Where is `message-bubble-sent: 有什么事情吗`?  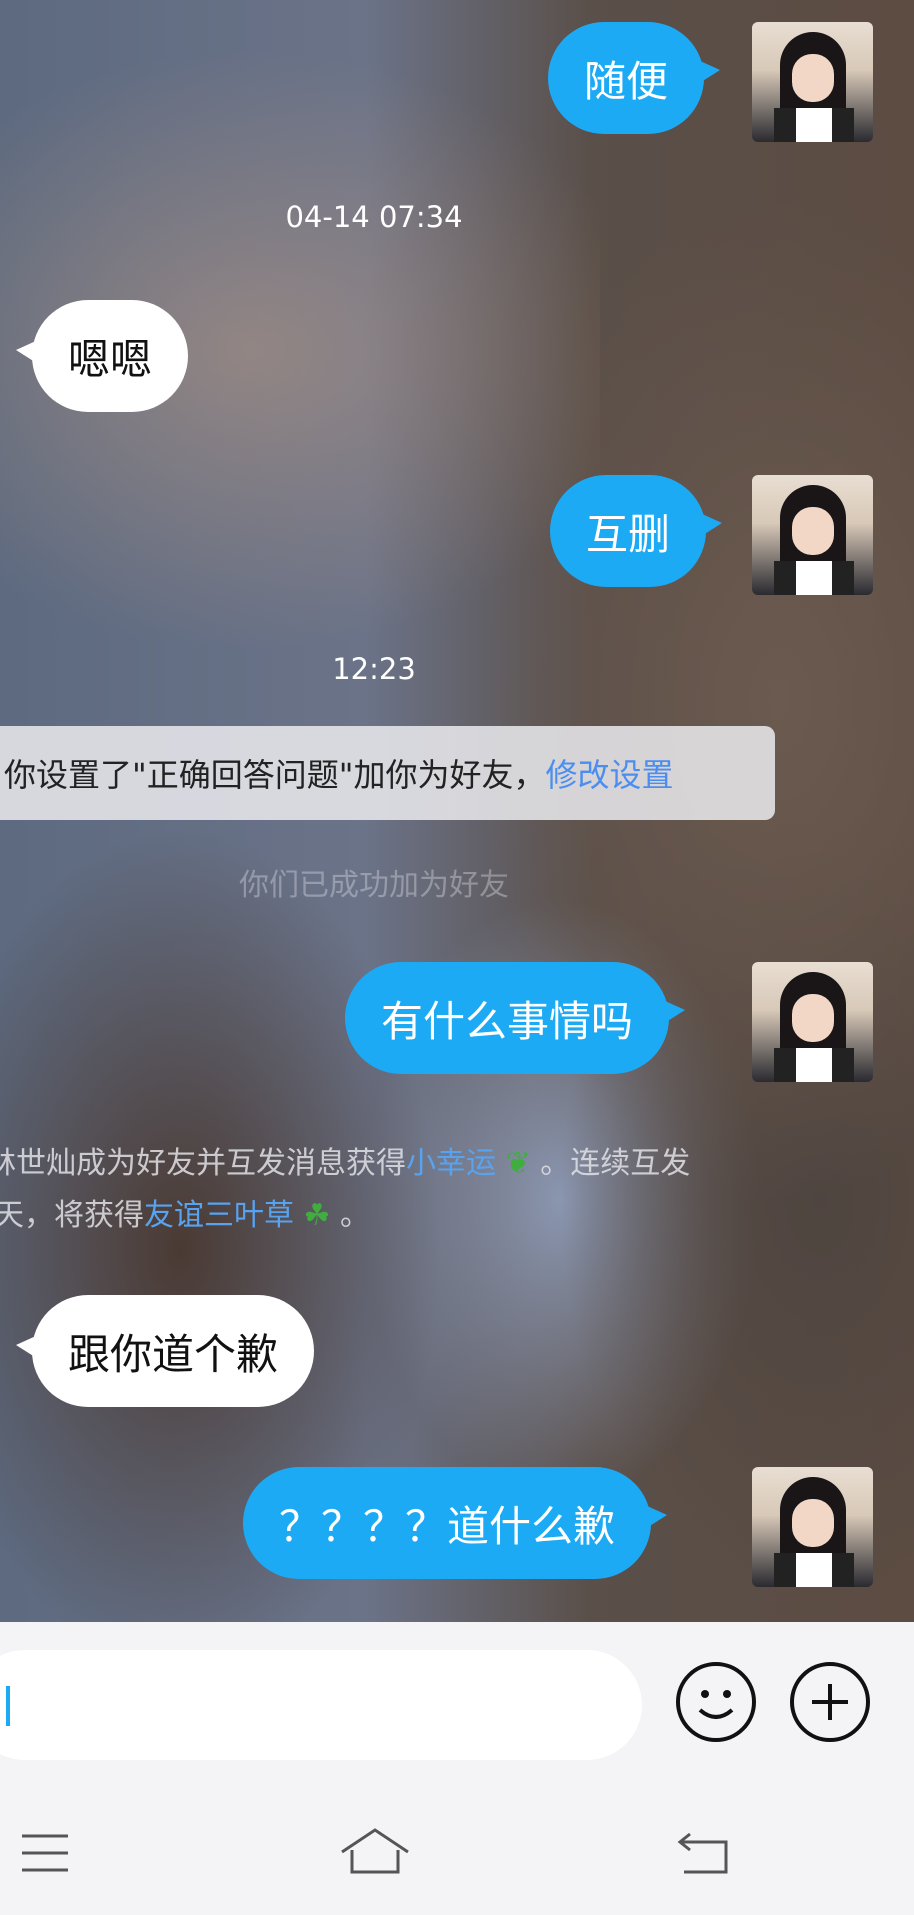
message-bubble-sent: 有什么事情吗 is located at coordinates (515, 1018).